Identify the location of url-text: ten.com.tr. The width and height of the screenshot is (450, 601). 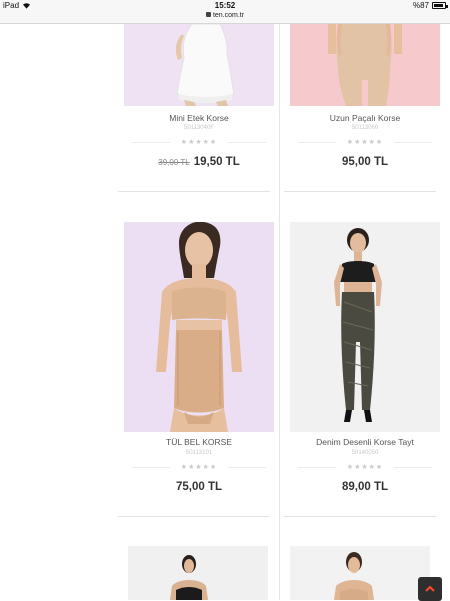
(228, 15).